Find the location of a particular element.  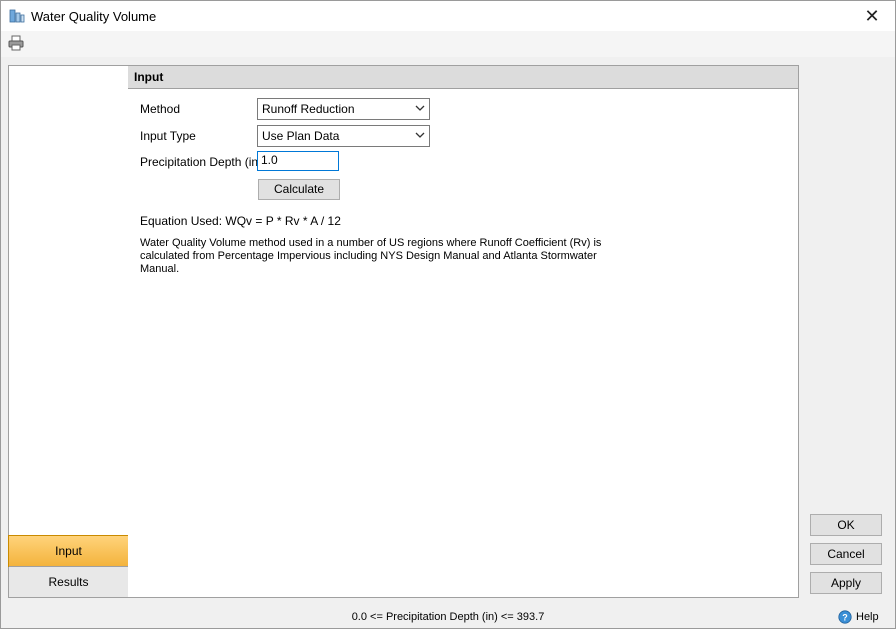

toolbar is located at coordinates (448, 44).